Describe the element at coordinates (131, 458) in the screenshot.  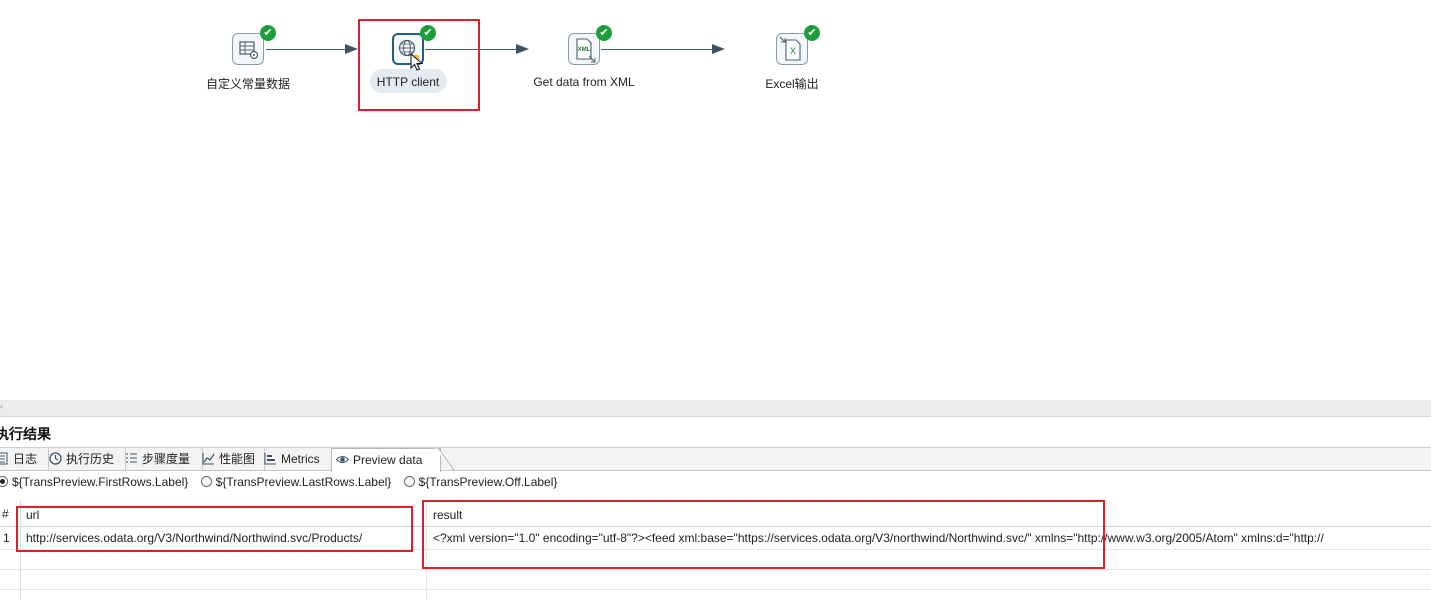
I see `step-metrics-icon` at that location.